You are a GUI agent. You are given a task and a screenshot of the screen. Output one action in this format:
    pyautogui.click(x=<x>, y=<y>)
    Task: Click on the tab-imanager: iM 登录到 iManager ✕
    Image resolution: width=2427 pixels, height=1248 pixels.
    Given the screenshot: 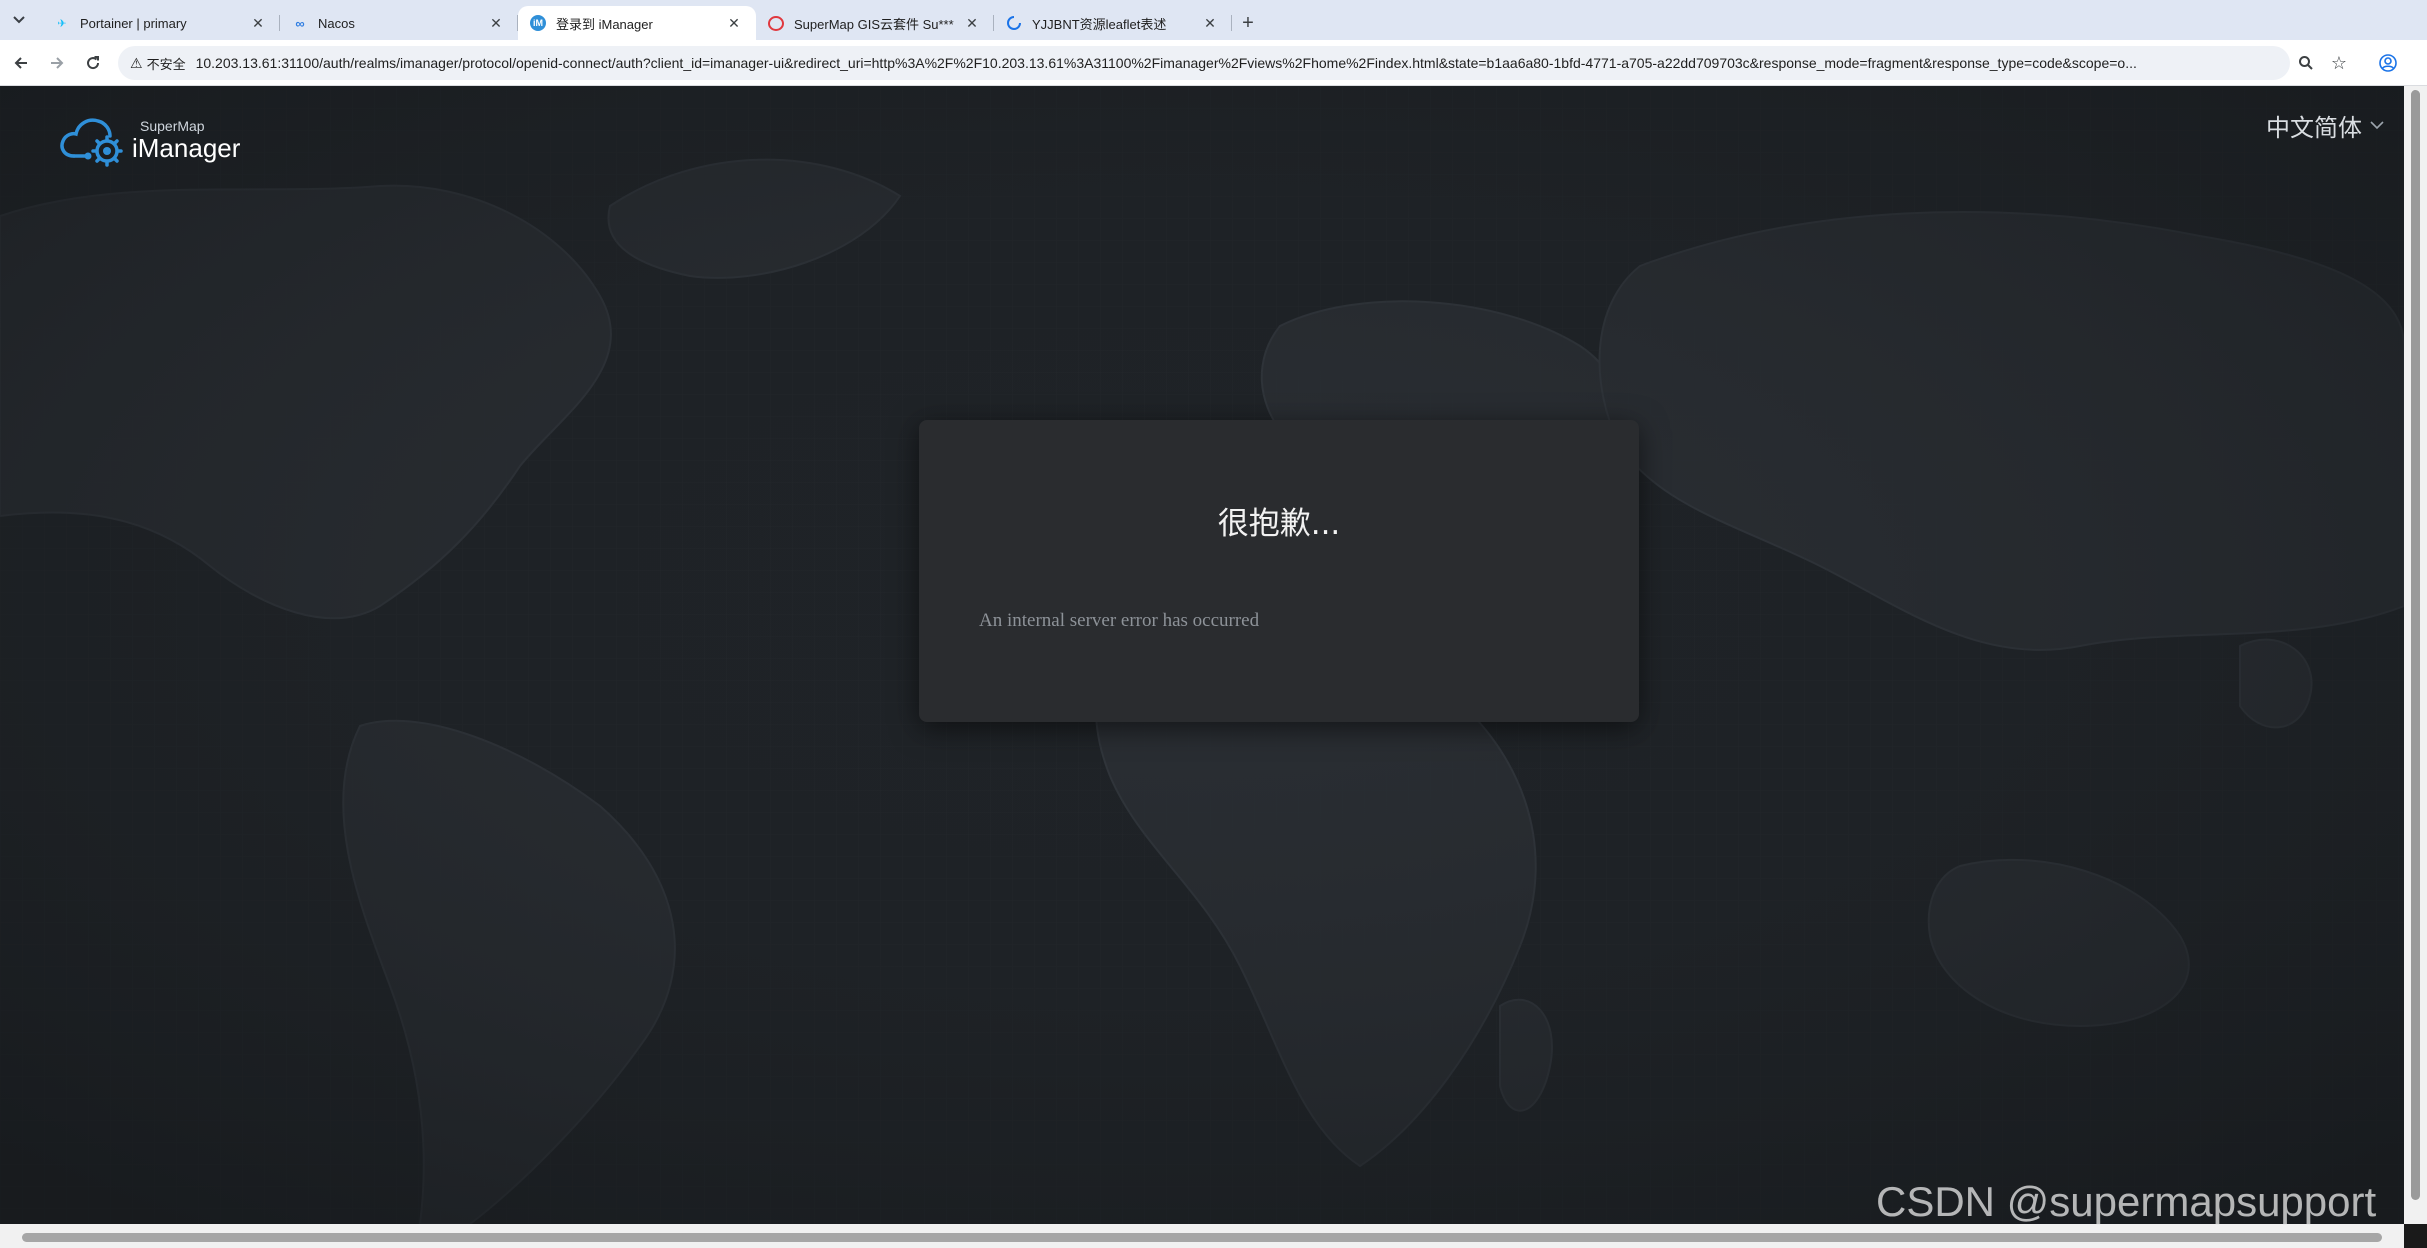 What is the action you would take?
    pyautogui.click(x=637, y=23)
    